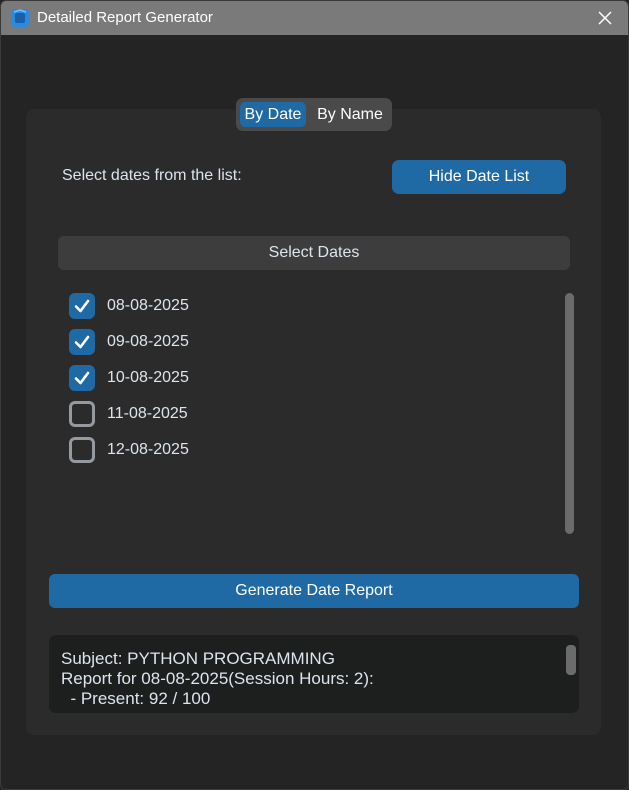 This screenshot has height=790, width=629. I want to click on select-dates-instruction: Select dates from the list:, so click(152, 175).